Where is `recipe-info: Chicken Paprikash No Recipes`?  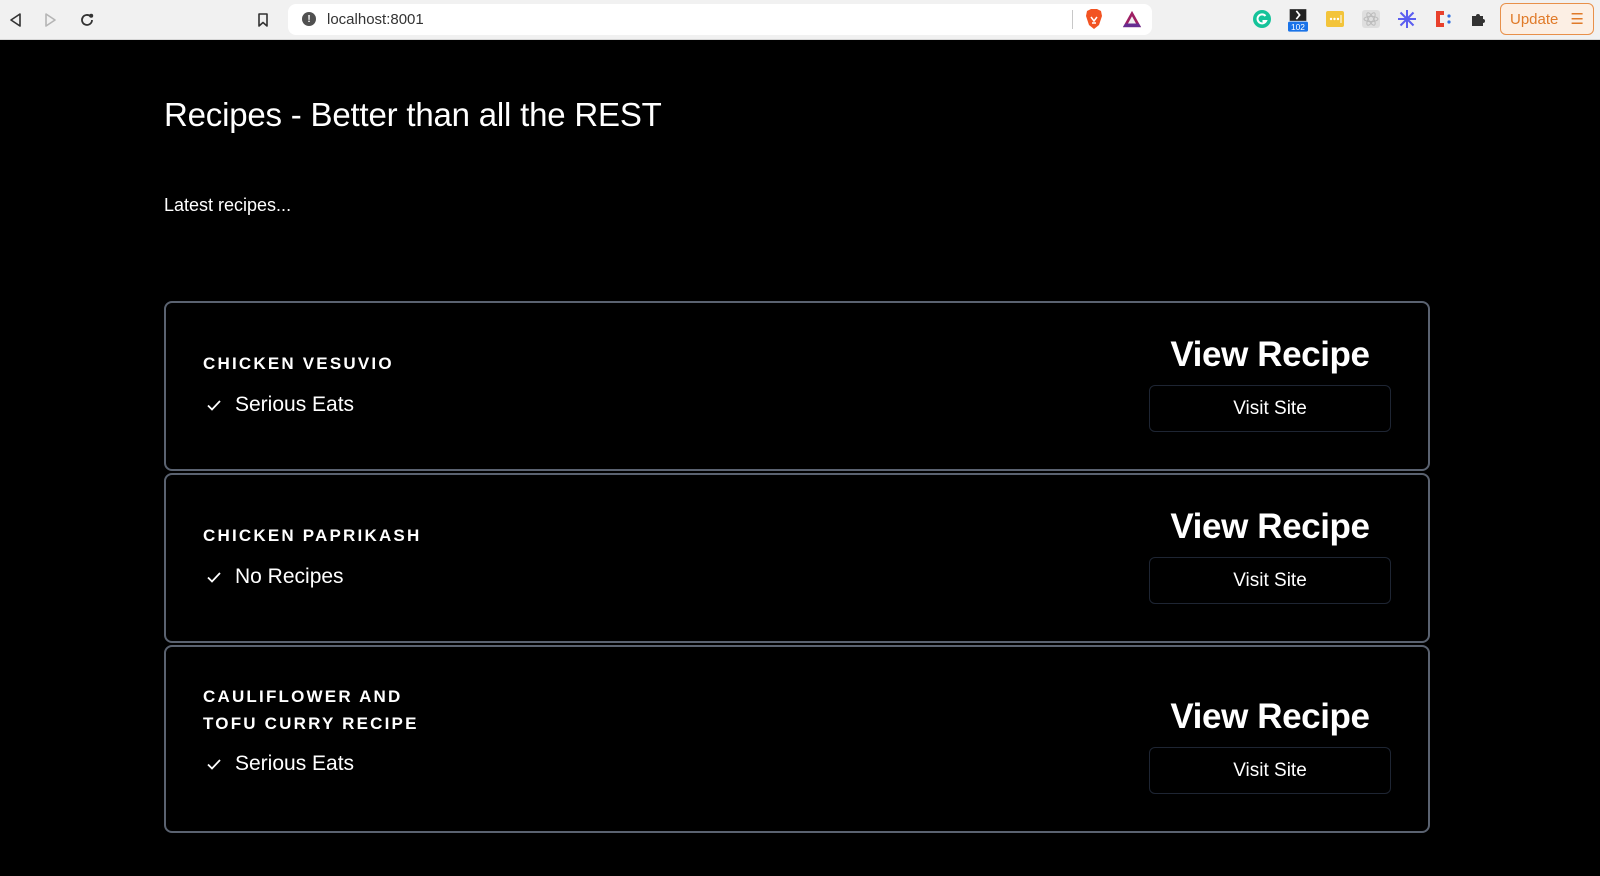 recipe-info: Chicken Paprikash No Recipes is located at coordinates (403, 555).